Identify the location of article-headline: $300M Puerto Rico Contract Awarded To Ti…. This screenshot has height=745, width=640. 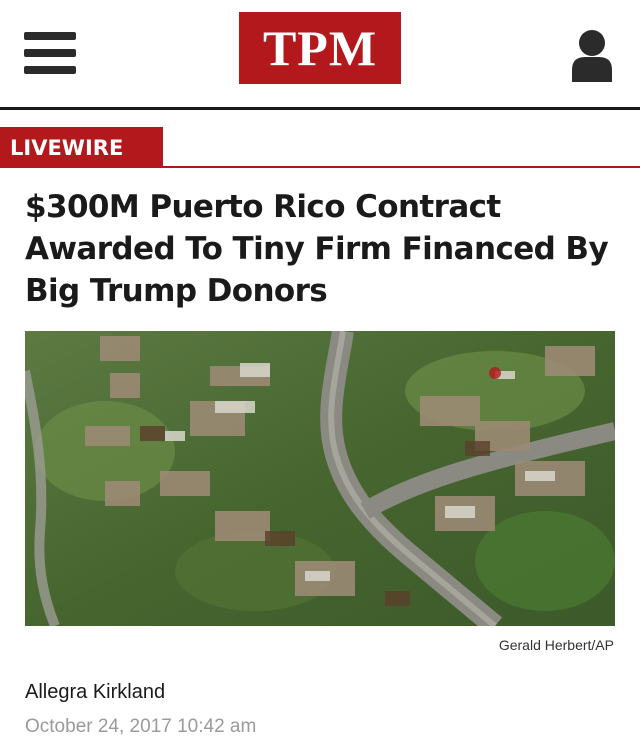
(317, 249).